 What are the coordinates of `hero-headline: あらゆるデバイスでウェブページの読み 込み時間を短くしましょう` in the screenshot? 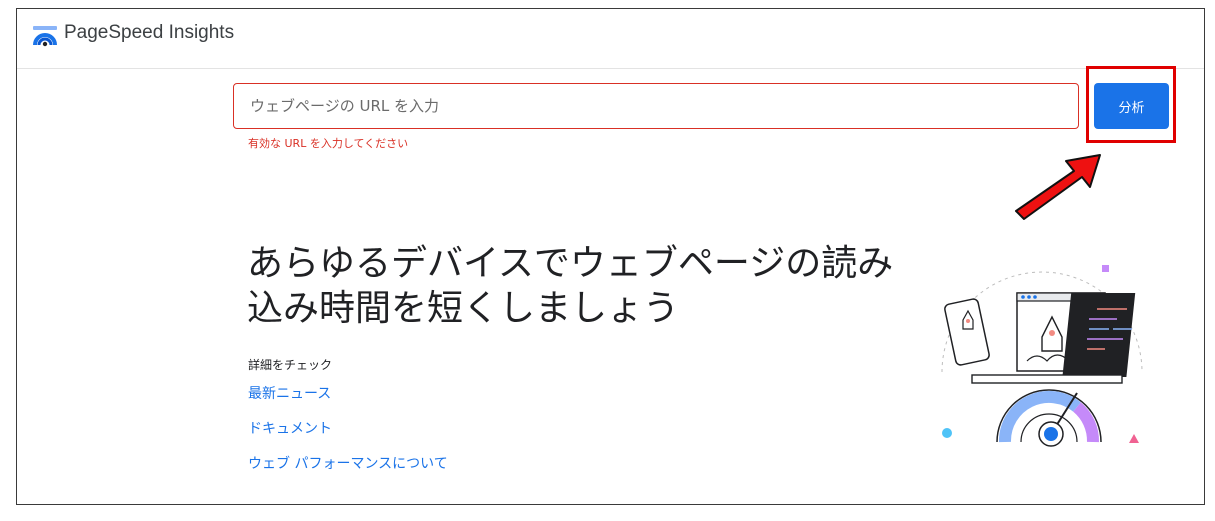 It's located at (587, 286).